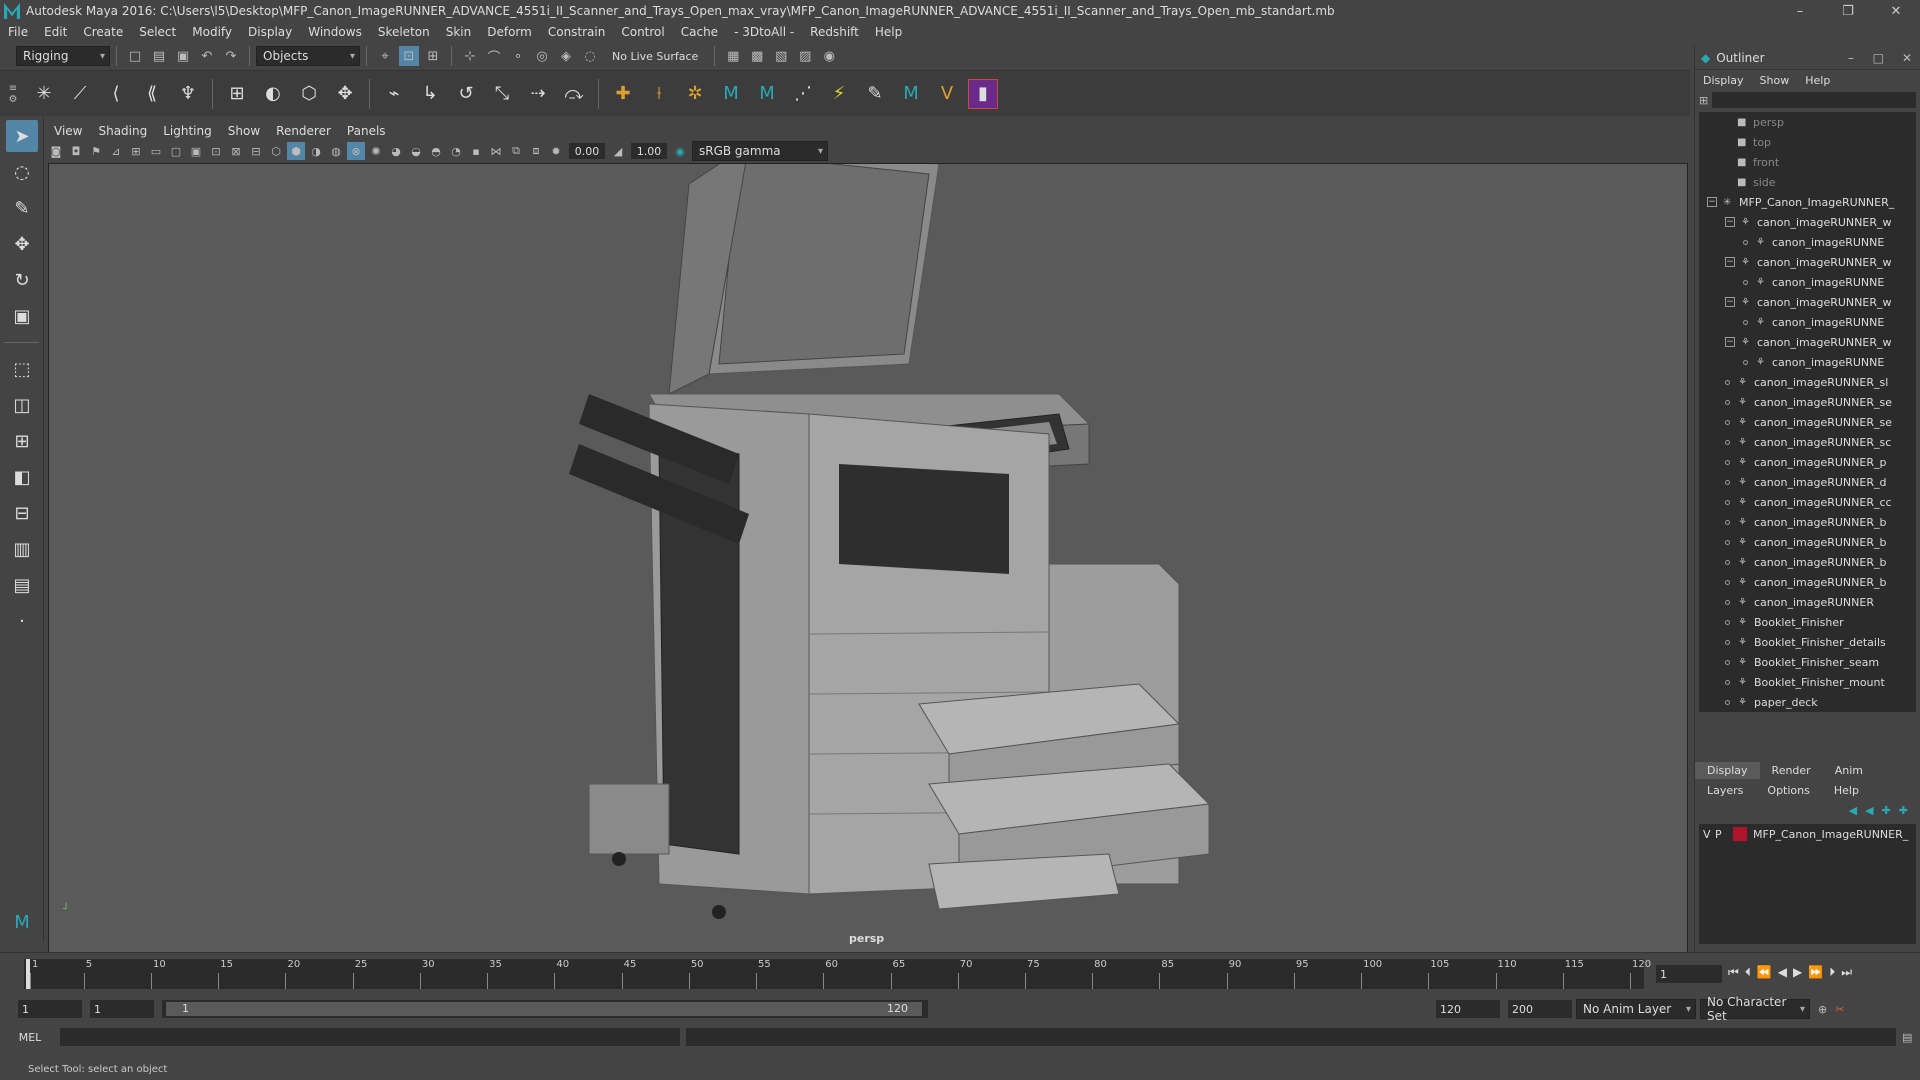 This screenshot has height=1080, width=1920. What do you see at coordinates (1822, 1009) in the screenshot?
I see `auto-key-icon: ⊕` at bounding box center [1822, 1009].